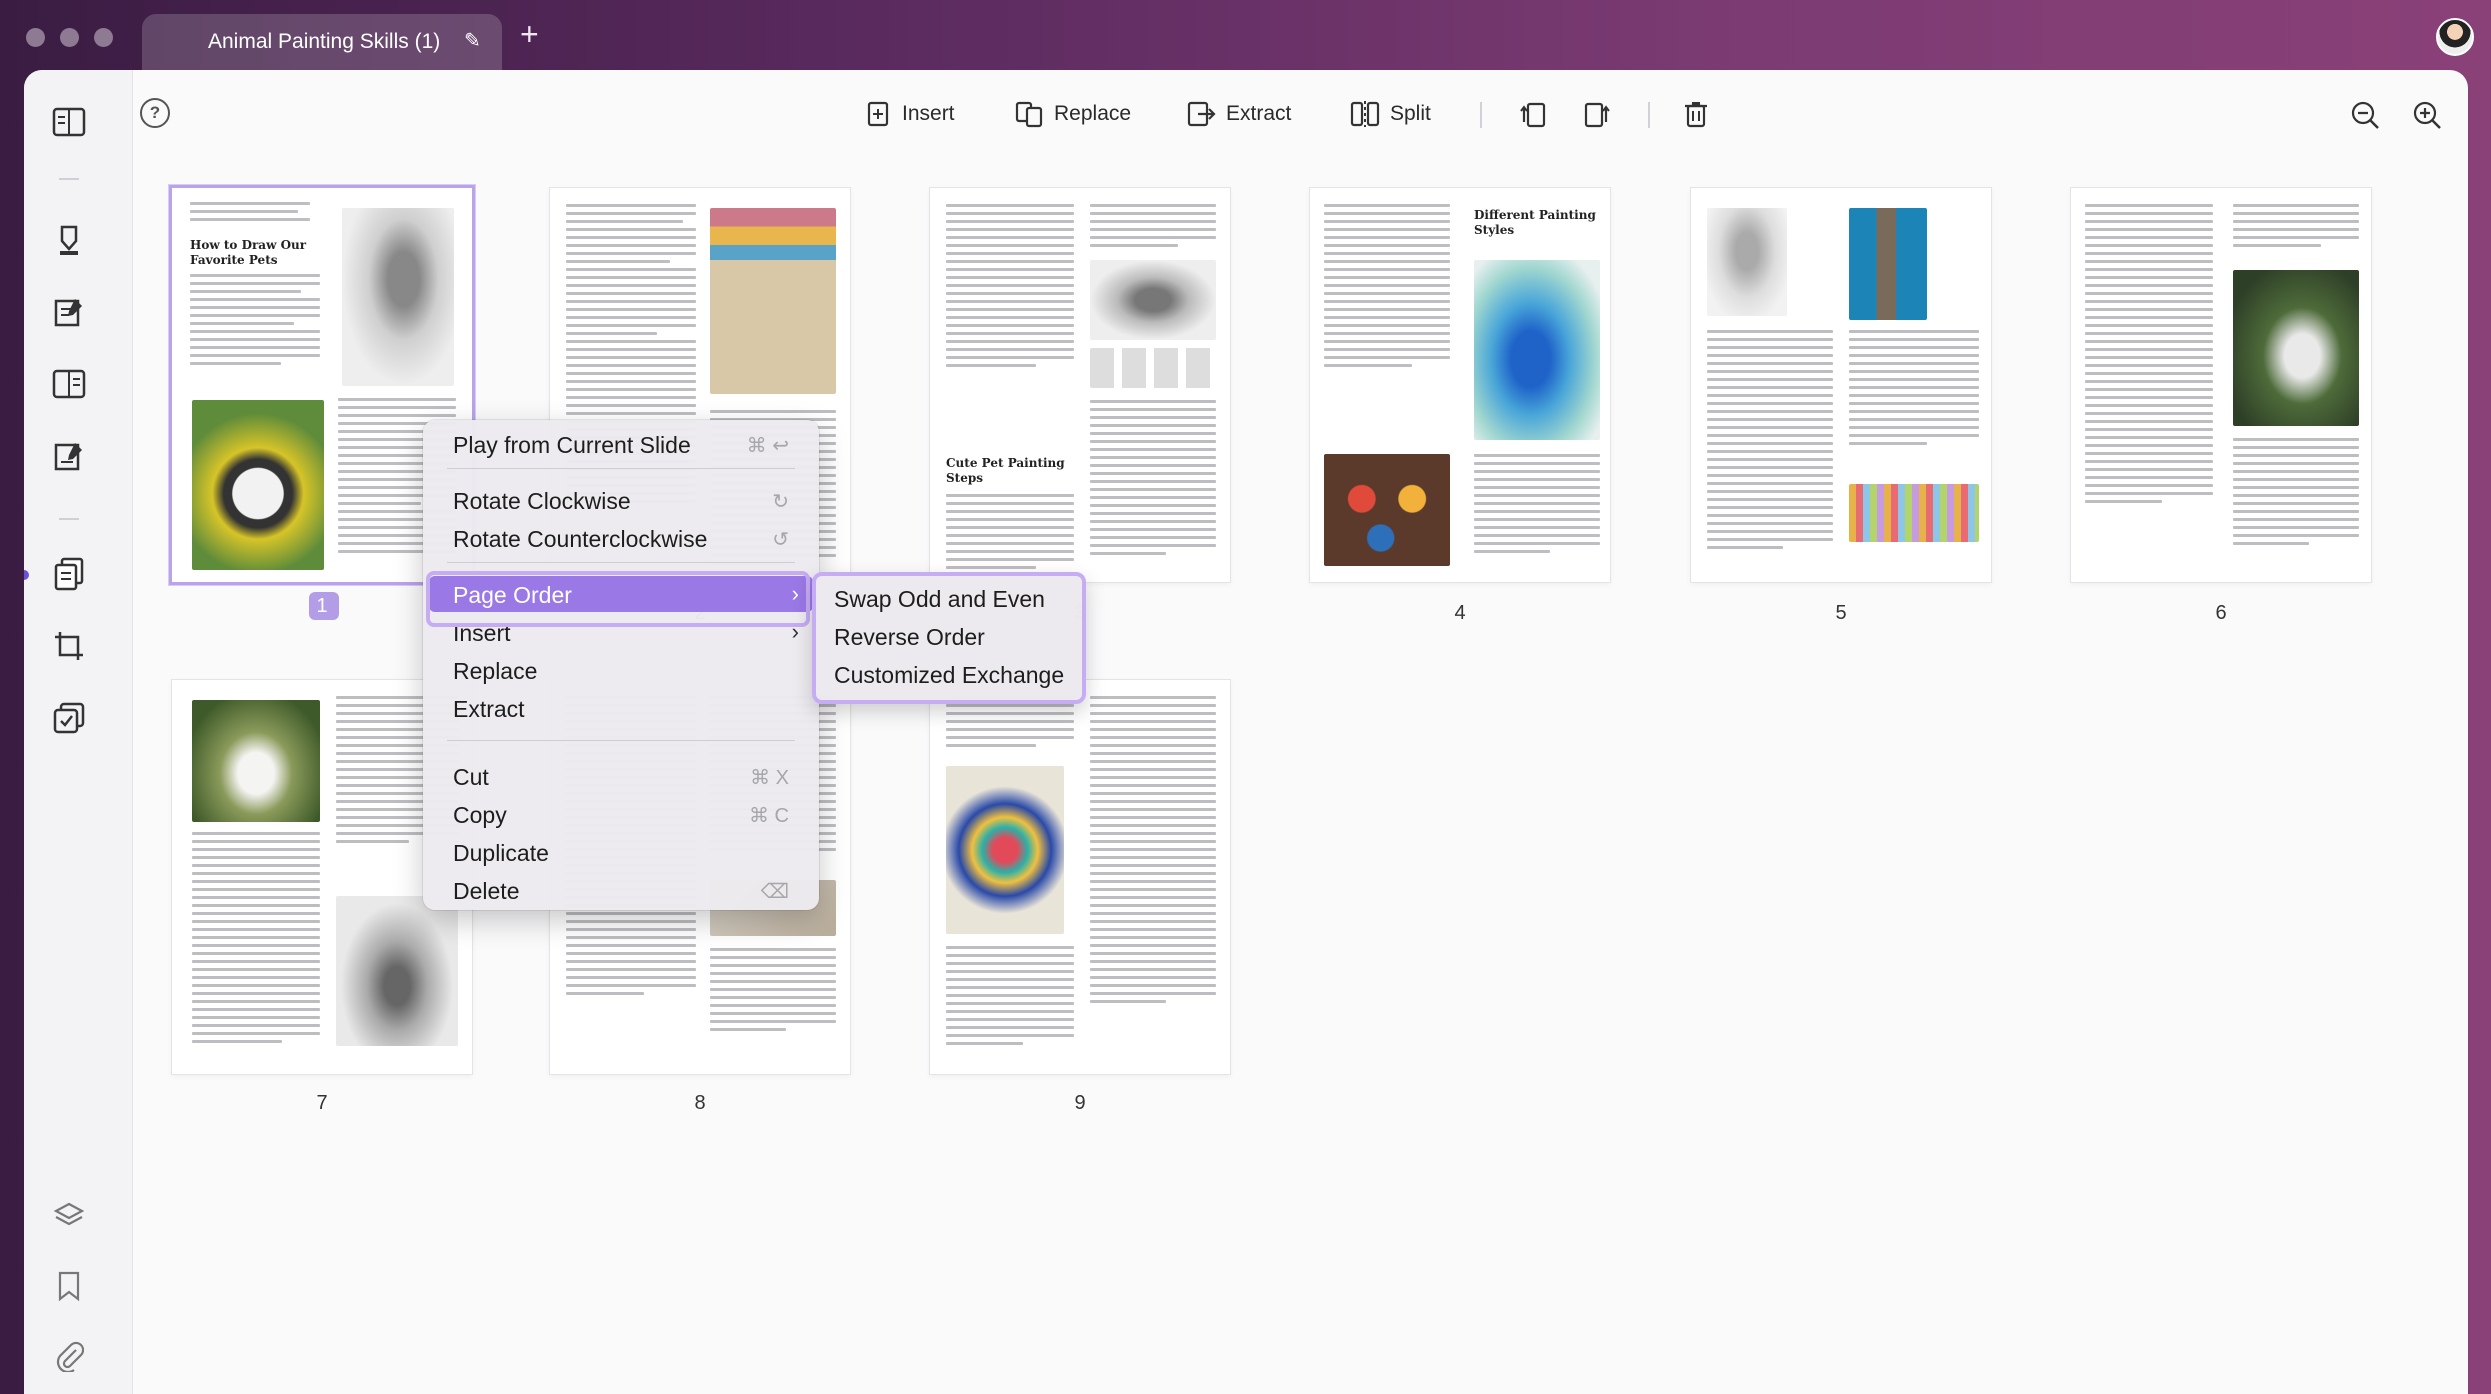 The height and width of the screenshot is (1394, 2491). What do you see at coordinates (621, 538) in the screenshot?
I see `menu-item-rotate-counterclockwise: Rotate Counterclockwise ↺` at bounding box center [621, 538].